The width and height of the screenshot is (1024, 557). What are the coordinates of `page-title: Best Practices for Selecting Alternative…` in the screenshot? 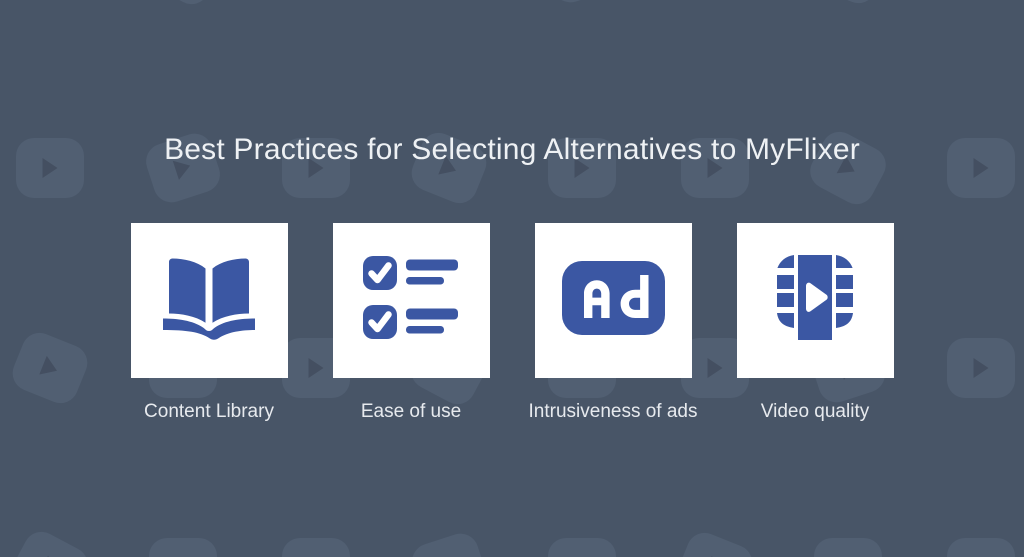 It's located at (512, 149).